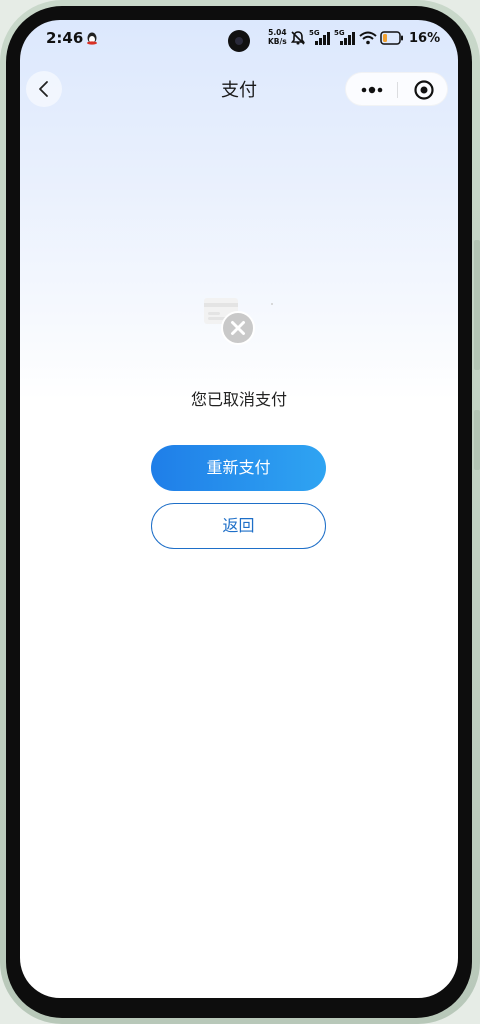  Describe the element at coordinates (368, 38) in the screenshot. I see `wifi-icon` at that location.